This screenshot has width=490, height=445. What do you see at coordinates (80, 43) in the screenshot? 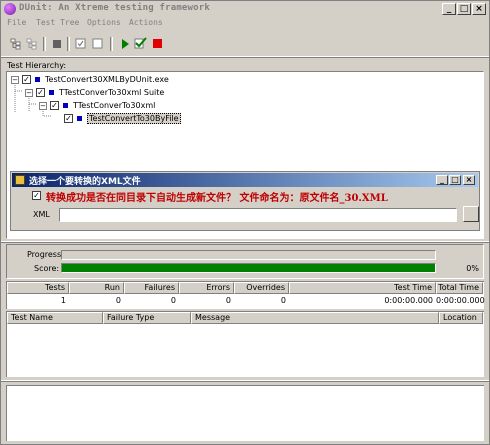
I see `check-box-icon` at bounding box center [80, 43].